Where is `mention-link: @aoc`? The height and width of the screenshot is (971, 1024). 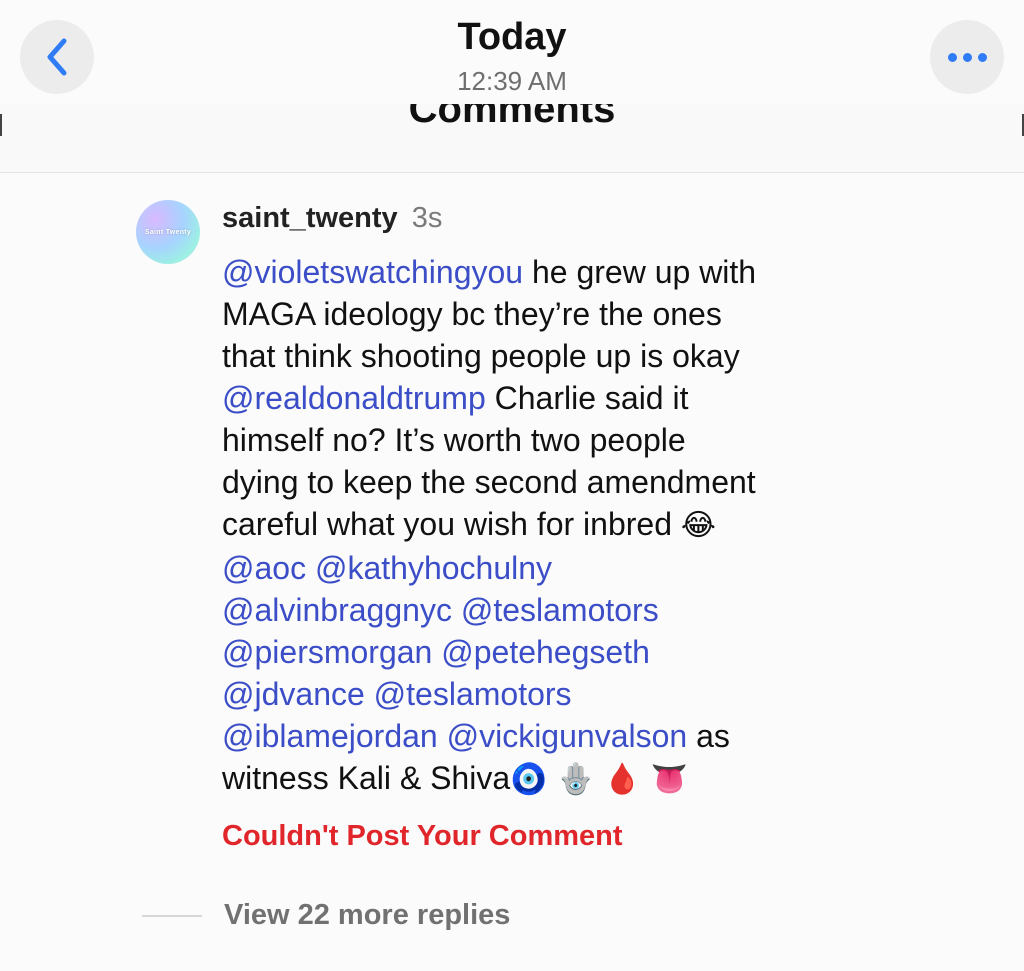 mention-link: @aoc is located at coordinates (264, 568).